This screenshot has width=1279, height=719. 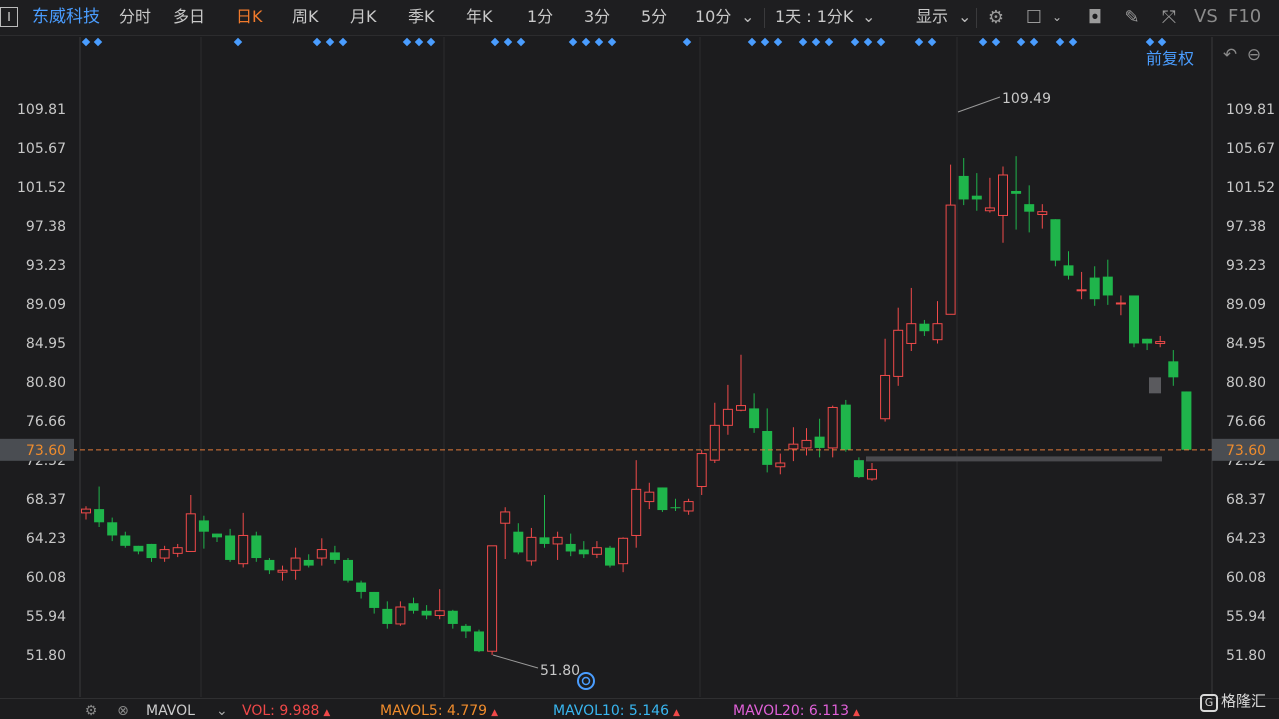 I want to click on period-tab-3min: 3分, so click(x=597, y=18).